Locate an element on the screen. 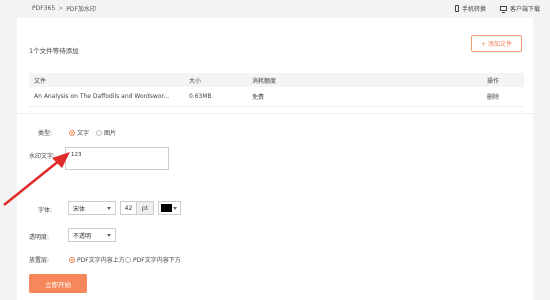  type-image-radio: 图片 is located at coordinates (106, 132).